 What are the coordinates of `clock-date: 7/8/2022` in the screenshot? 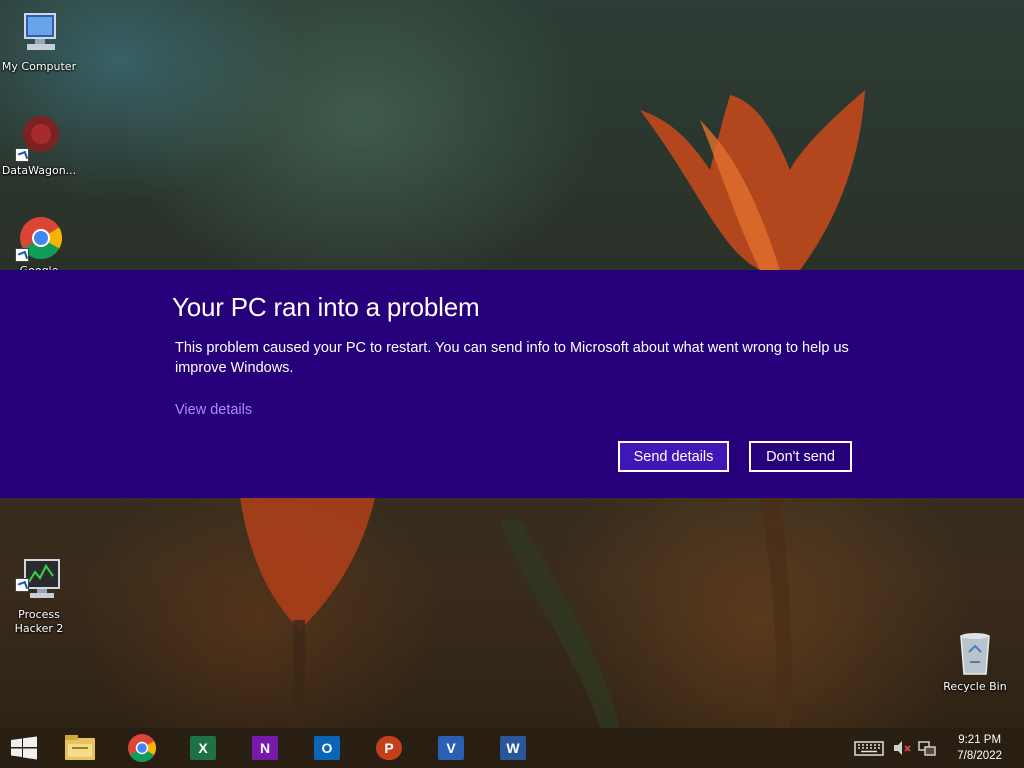 It's located at (979, 756).